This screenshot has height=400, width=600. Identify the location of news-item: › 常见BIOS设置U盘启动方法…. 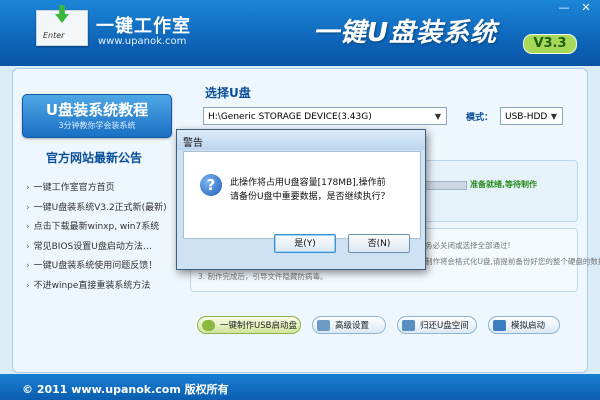
(96, 249).